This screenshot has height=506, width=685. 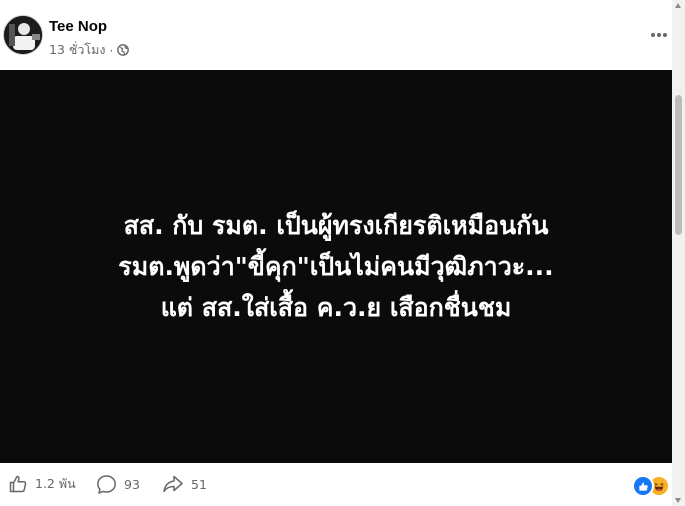 What do you see at coordinates (123, 50) in the screenshot?
I see `globe-icon` at bounding box center [123, 50].